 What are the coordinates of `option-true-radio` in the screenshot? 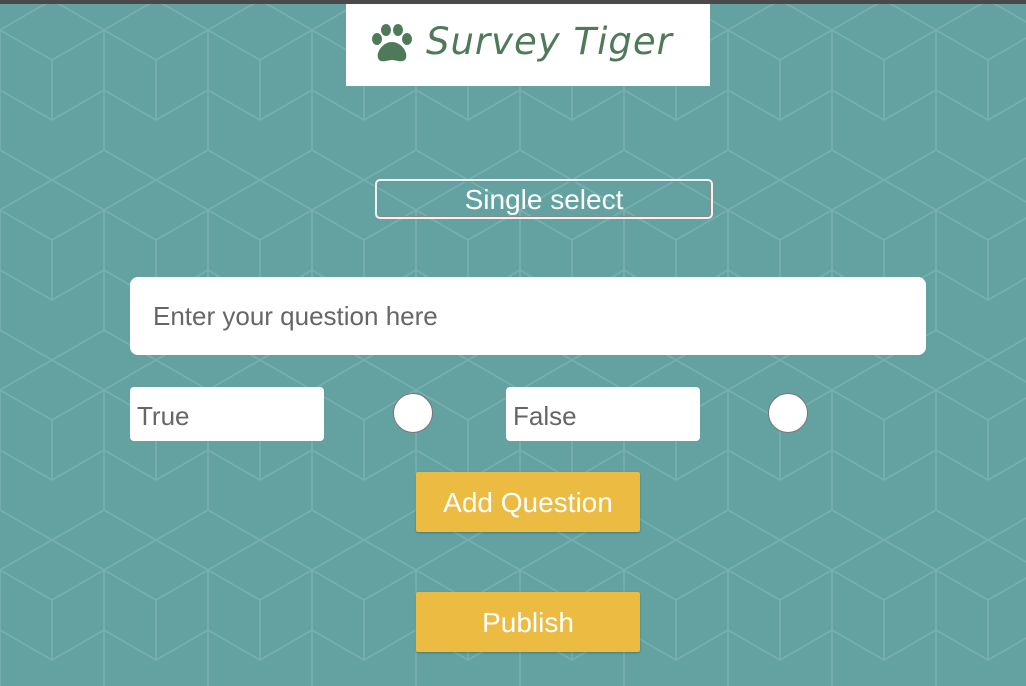 It's located at (413, 413).